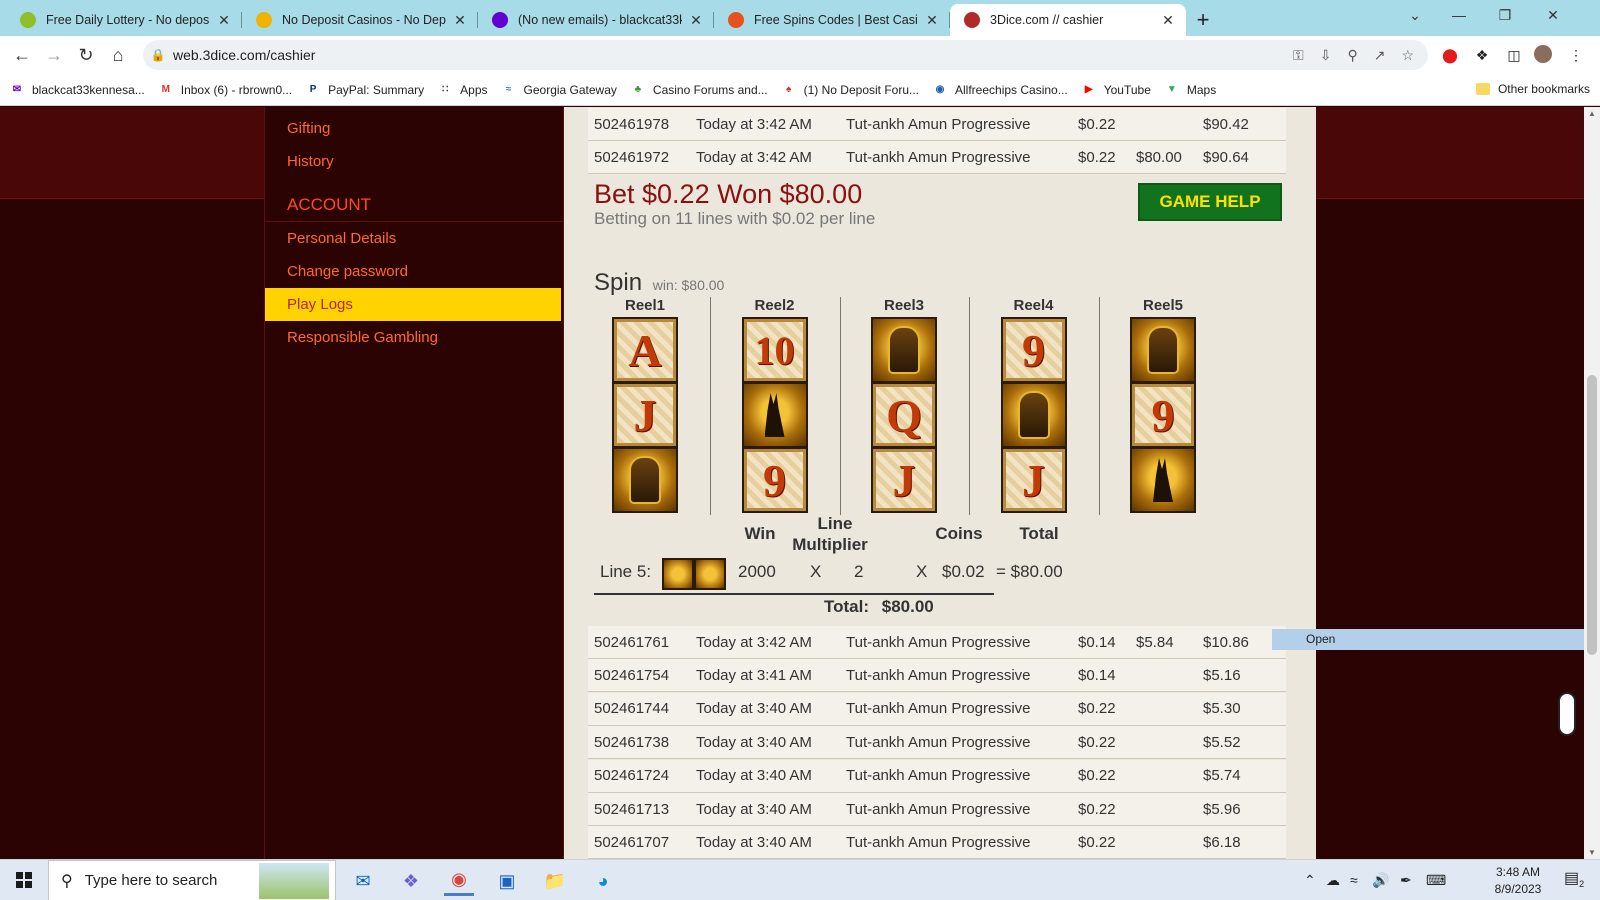 The width and height of the screenshot is (1600, 900). I want to click on profile-avatar, so click(1543, 54).